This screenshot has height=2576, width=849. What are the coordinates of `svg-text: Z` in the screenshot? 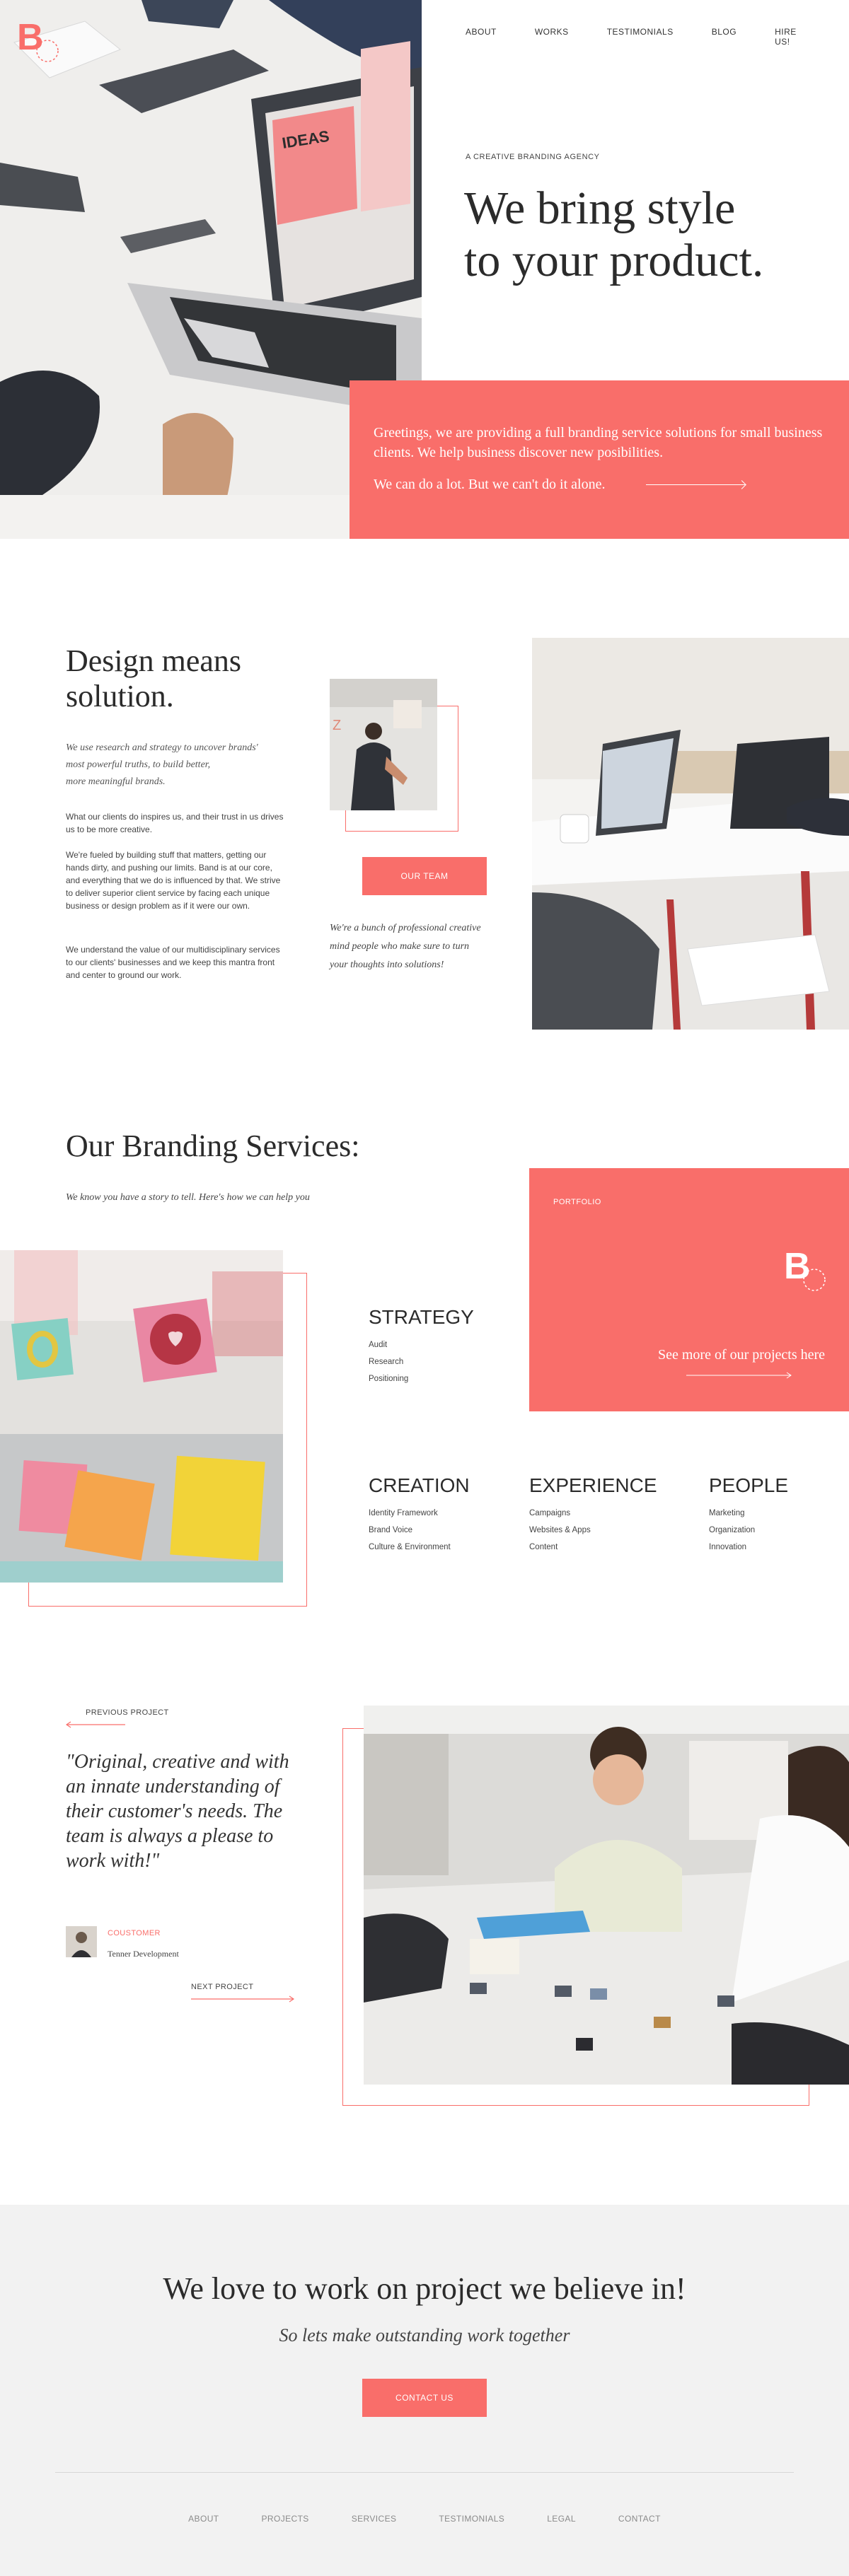 It's located at (337, 725).